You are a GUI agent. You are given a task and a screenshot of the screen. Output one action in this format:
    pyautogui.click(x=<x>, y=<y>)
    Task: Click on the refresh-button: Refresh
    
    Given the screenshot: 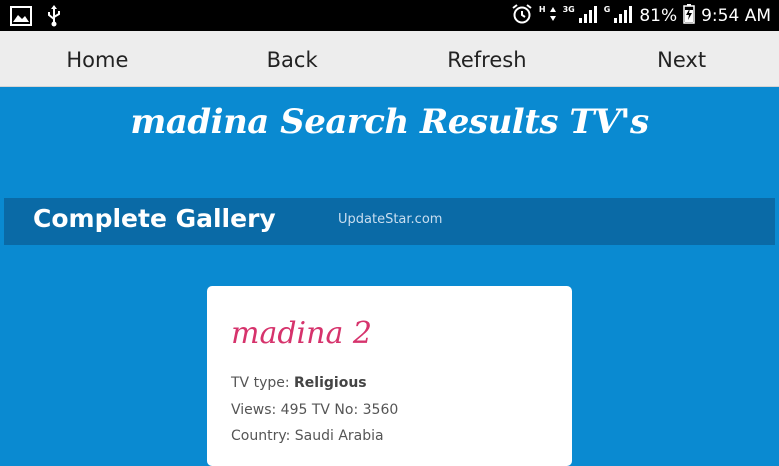 What is the action you would take?
    pyautogui.click(x=487, y=58)
    